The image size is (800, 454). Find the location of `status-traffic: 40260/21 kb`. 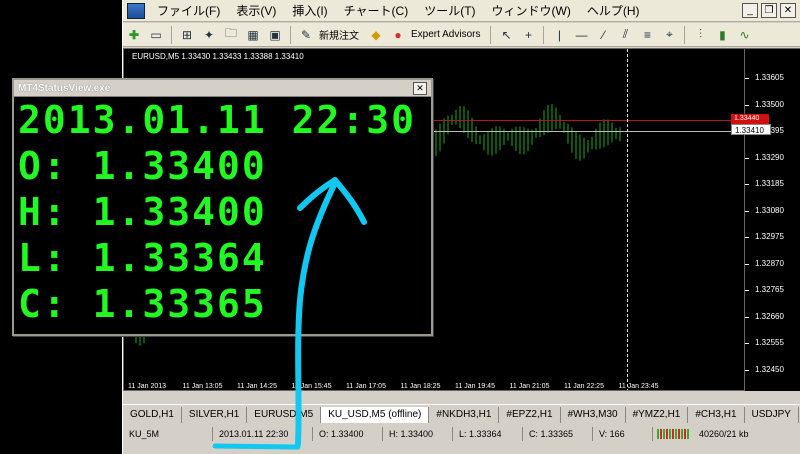

status-traffic: 40260/21 kb is located at coordinates (724, 434).